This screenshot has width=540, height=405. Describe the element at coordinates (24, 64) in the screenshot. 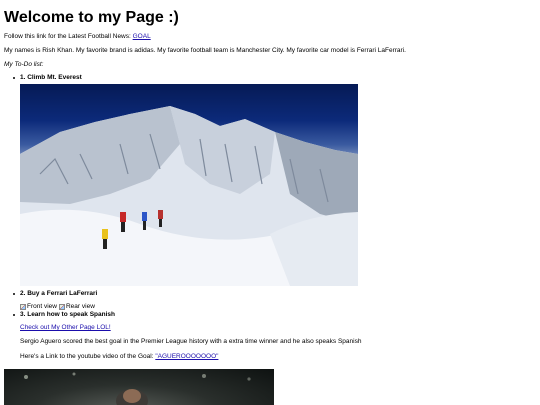

I see `todo-heading: My To-Do list:` at that location.